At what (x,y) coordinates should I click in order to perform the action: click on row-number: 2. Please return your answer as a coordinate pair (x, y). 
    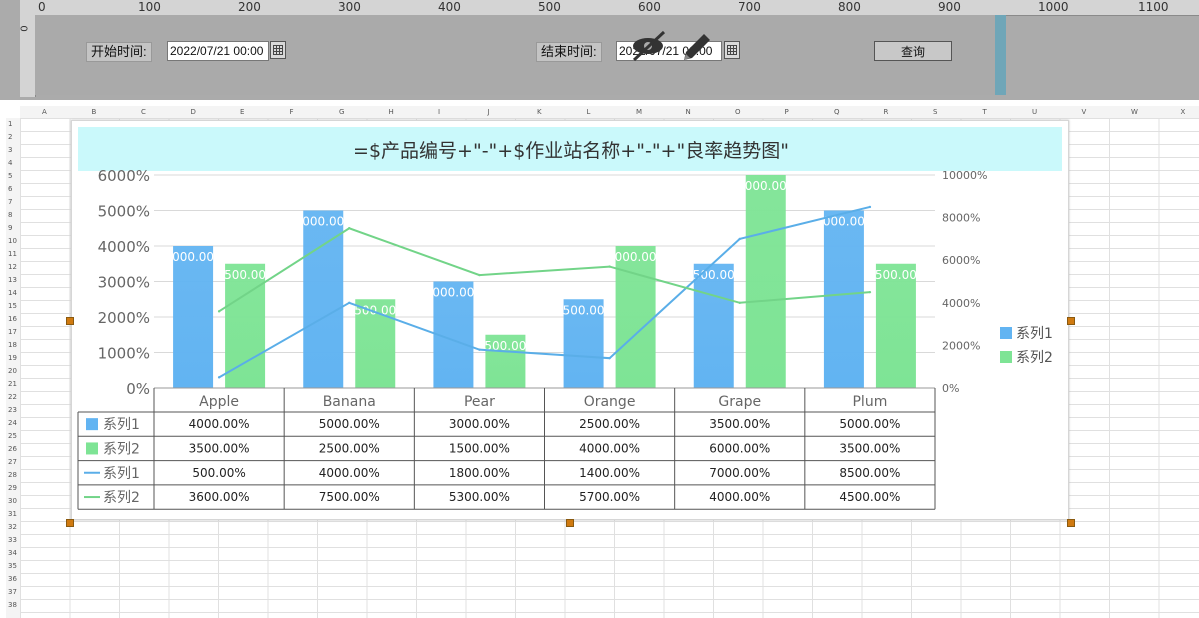
    Looking at the image, I should click on (10, 137).